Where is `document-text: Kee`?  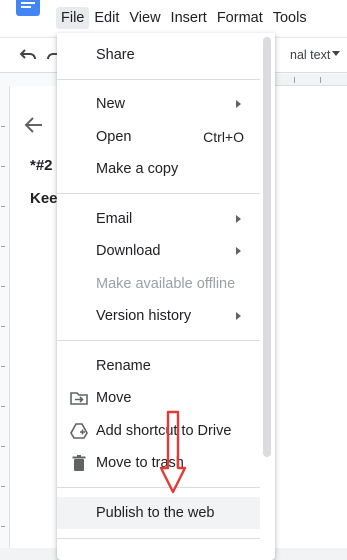
document-text: Kee is located at coordinates (44, 198).